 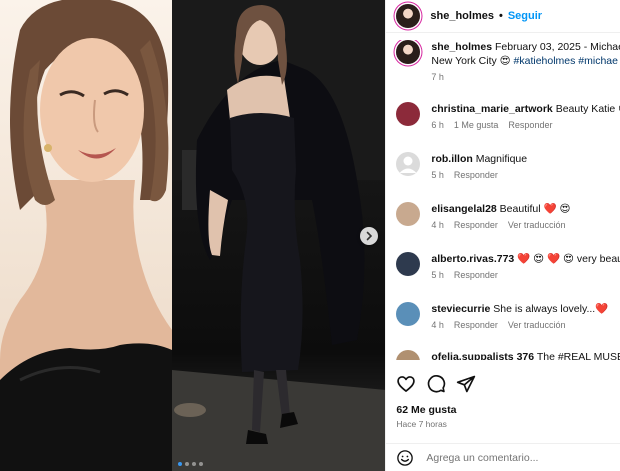 I want to click on follow-button: Seguir, so click(x=525, y=16).